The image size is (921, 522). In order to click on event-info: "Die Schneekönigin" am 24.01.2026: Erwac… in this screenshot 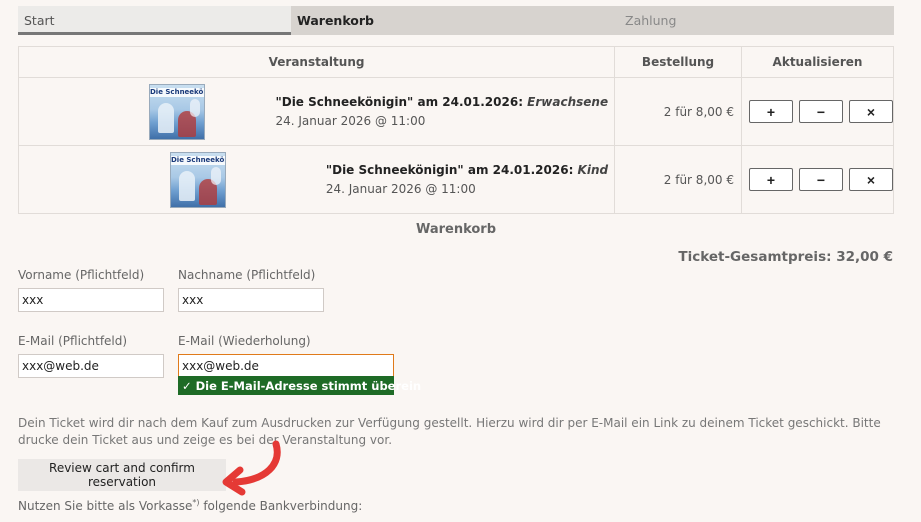, I will do `click(441, 111)`.